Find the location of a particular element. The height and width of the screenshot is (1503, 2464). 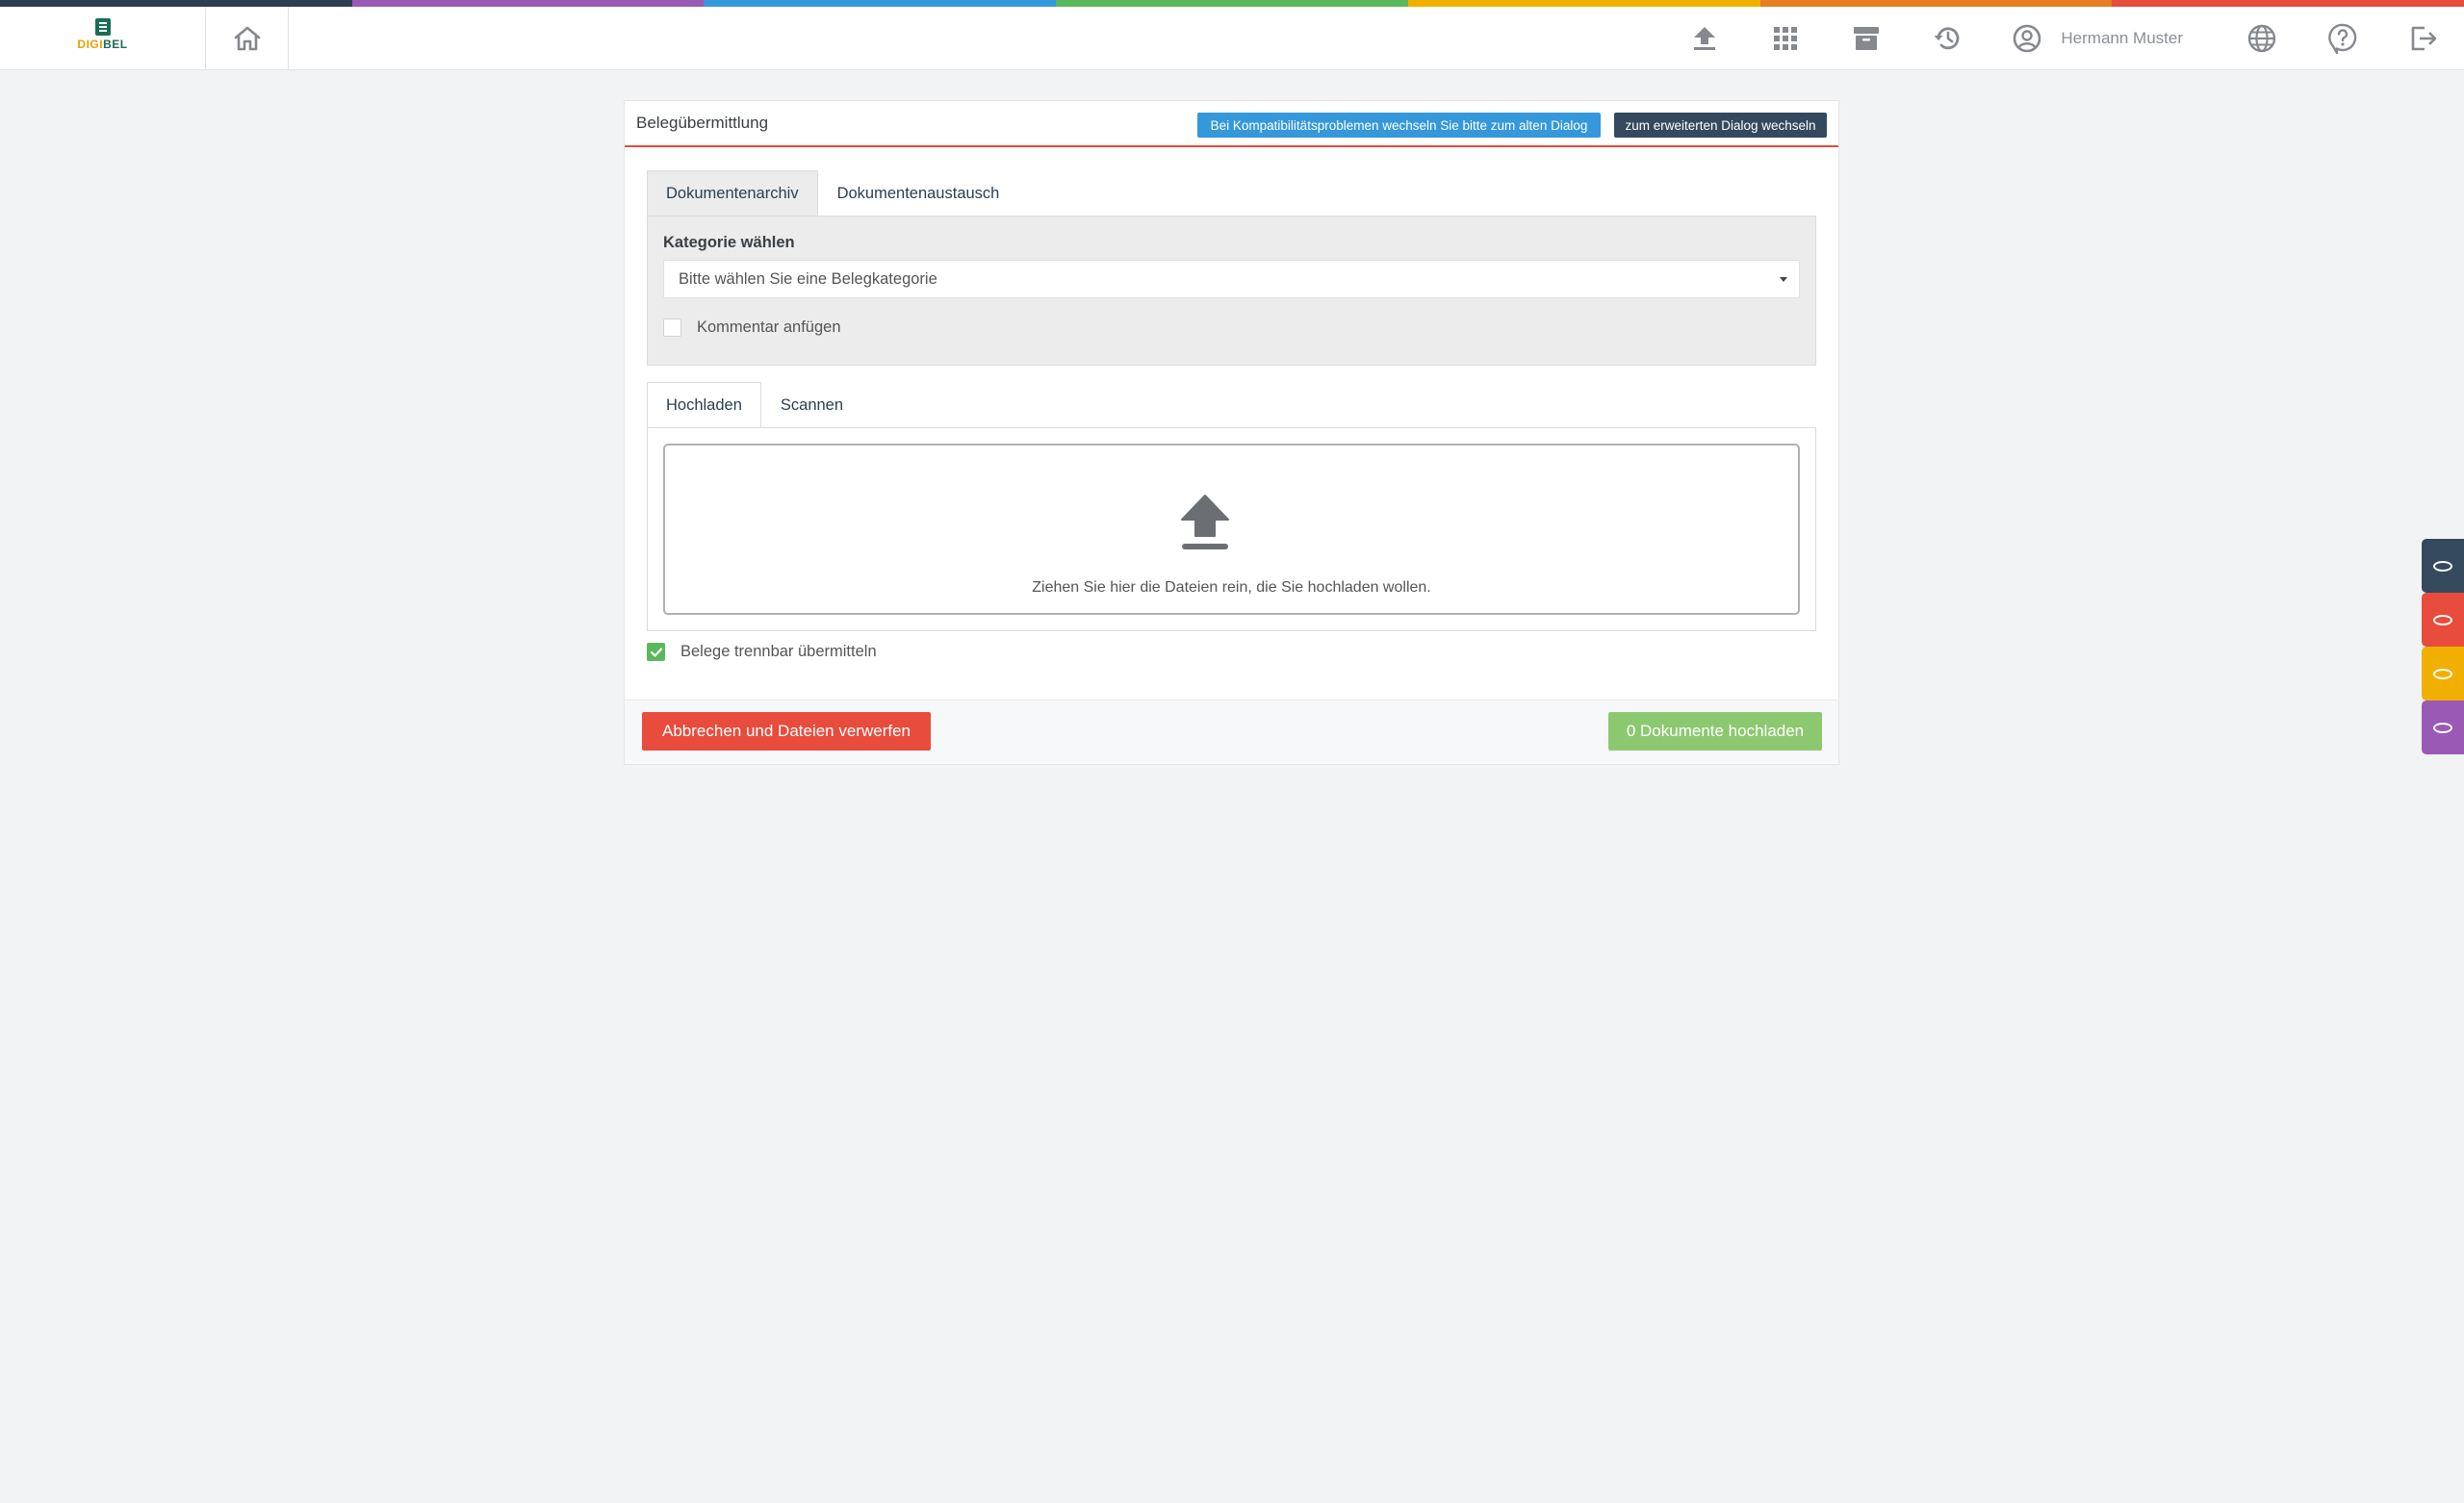

panel-title: Belegübermittlung is located at coordinates (702, 123).